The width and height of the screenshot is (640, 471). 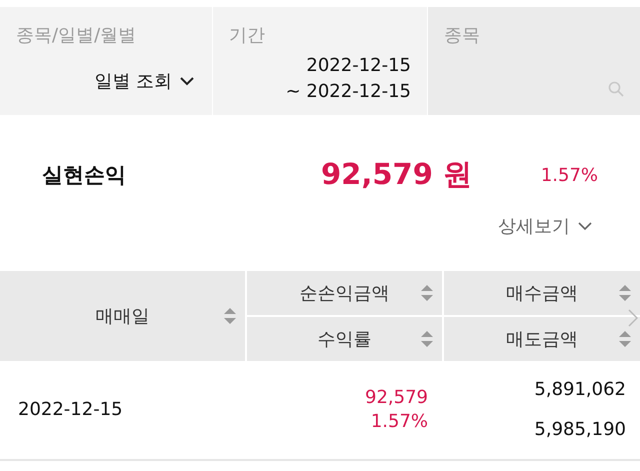 I want to click on period-dropdown: 일별 조회, so click(x=144, y=81).